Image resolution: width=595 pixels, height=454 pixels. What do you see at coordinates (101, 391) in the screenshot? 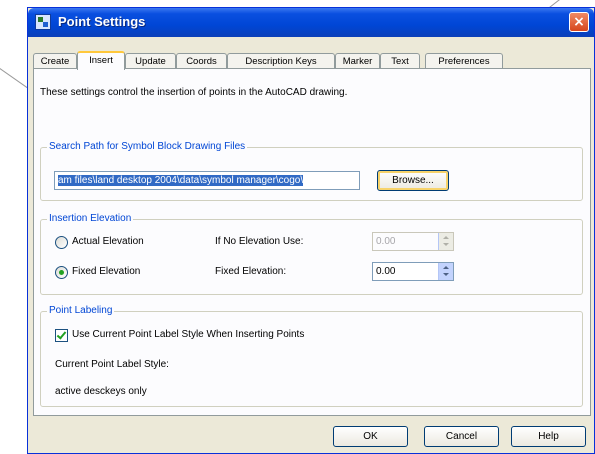
I see `current-style-value: active desckeys only` at bounding box center [101, 391].